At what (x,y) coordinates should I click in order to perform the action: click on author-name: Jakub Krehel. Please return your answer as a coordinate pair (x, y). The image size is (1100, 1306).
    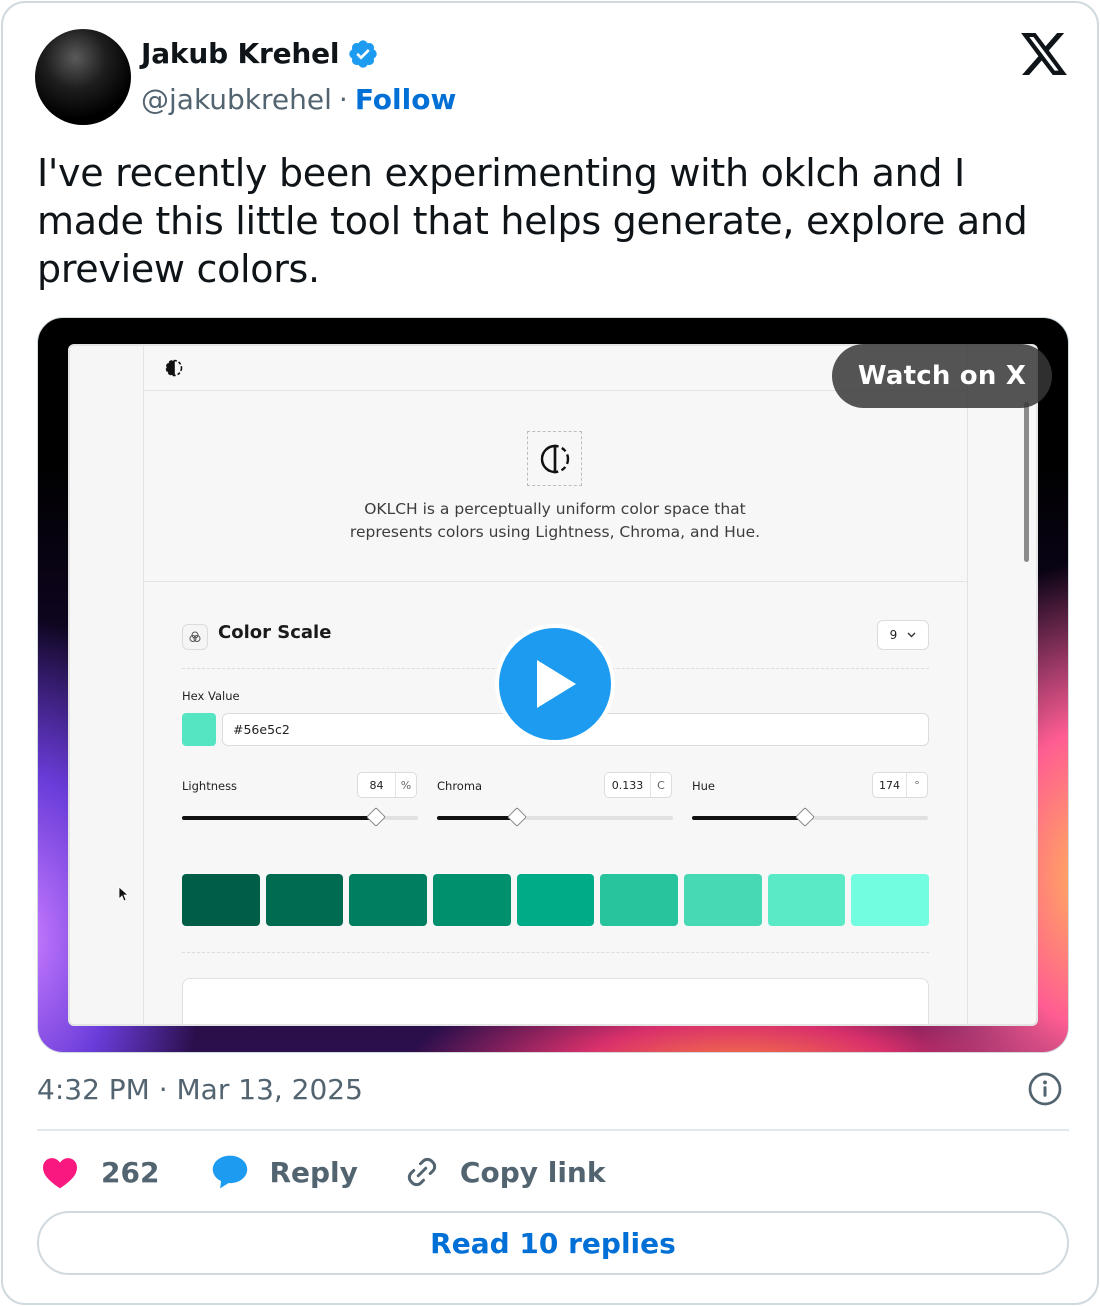
    Looking at the image, I should click on (240, 53).